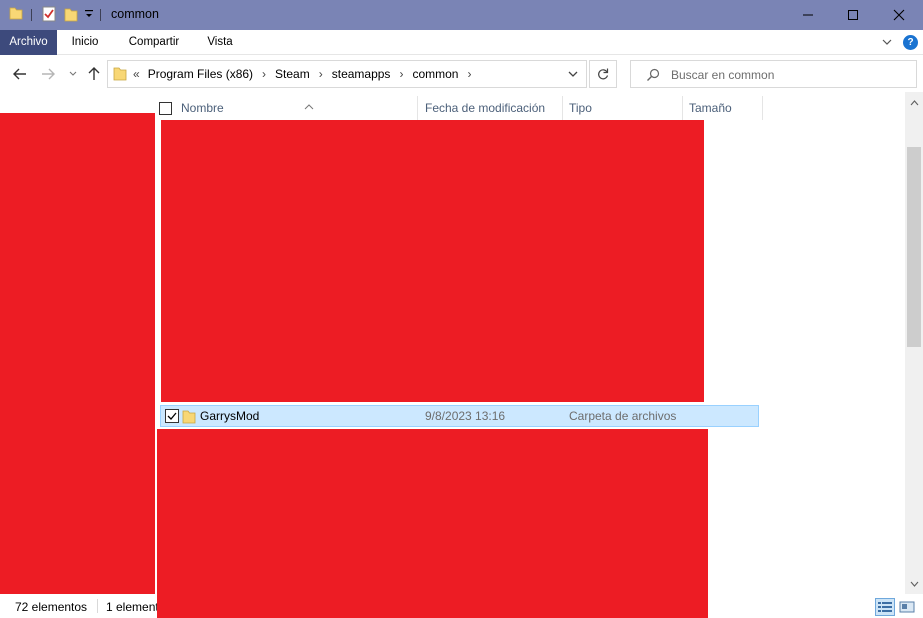 The width and height of the screenshot is (923, 618). Describe the element at coordinates (465, 416) in the screenshot. I see `file-date: 9/8/2023 13:16` at that location.